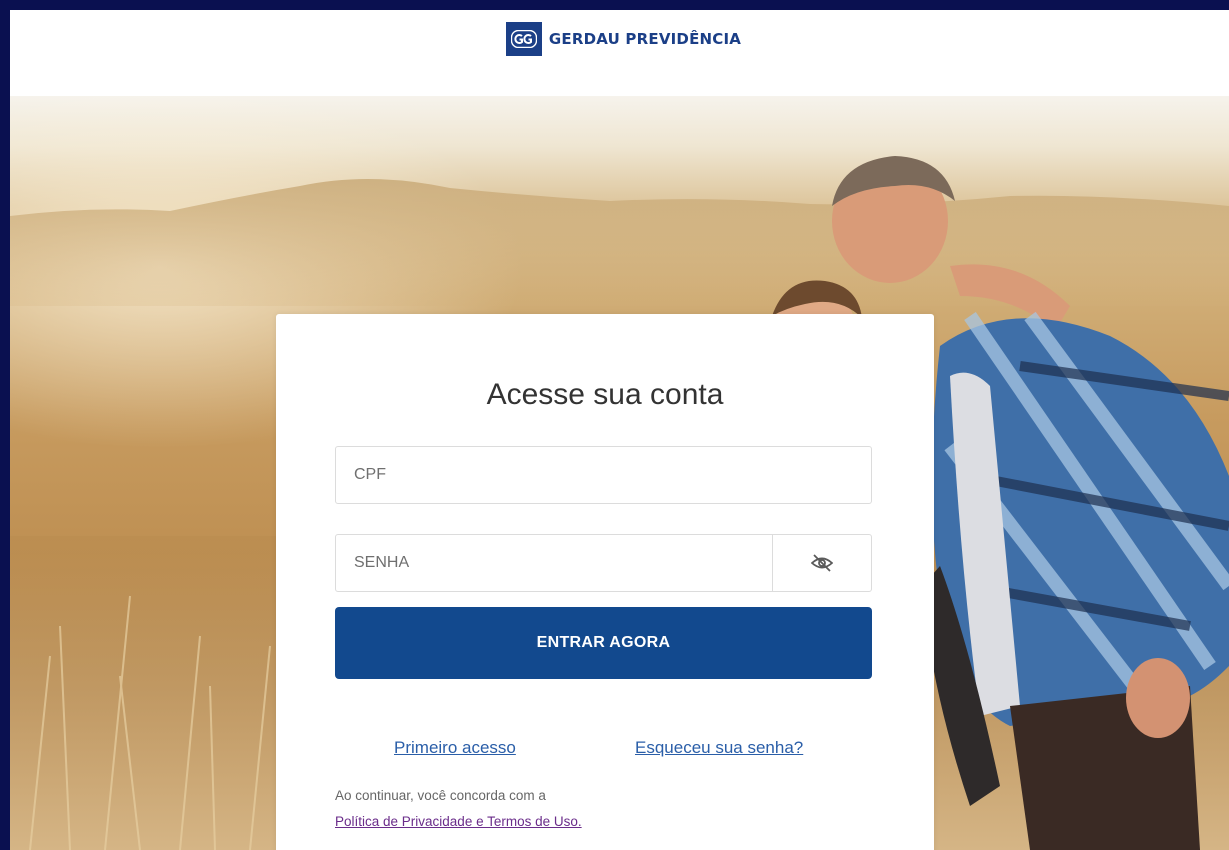  What do you see at coordinates (603, 643) in the screenshot?
I see `login-submit-button: ENTRAR AGORA` at bounding box center [603, 643].